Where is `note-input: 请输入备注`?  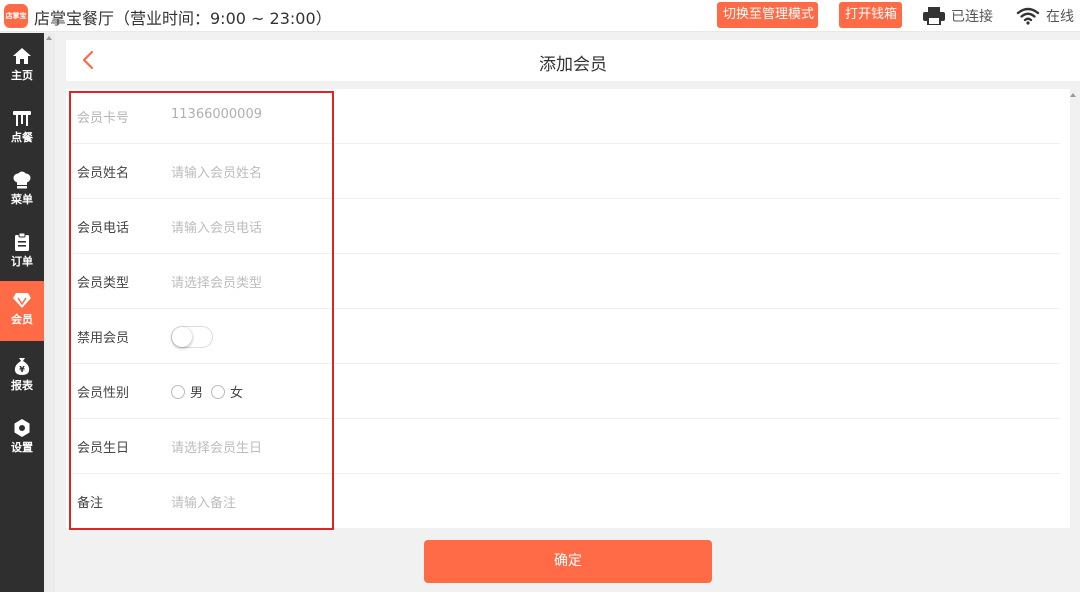 note-input: 请输入备注 is located at coordinates (203, 501).